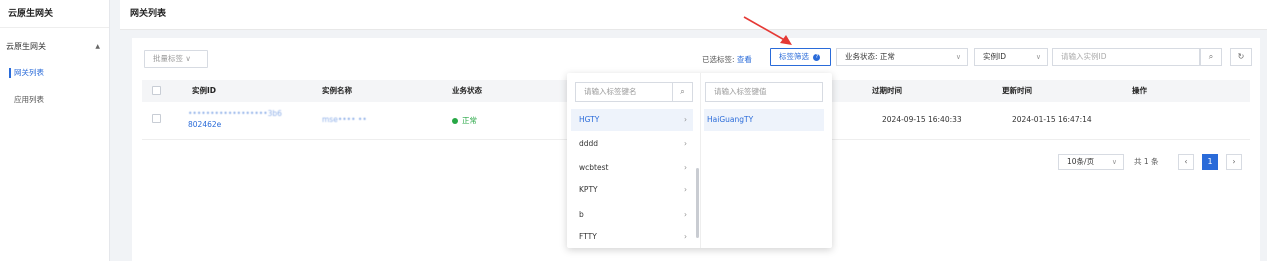 The width and height of the screenshot is (1267, 261). I want to click on chevron-left-icon: ‹, so click(1186, 161).